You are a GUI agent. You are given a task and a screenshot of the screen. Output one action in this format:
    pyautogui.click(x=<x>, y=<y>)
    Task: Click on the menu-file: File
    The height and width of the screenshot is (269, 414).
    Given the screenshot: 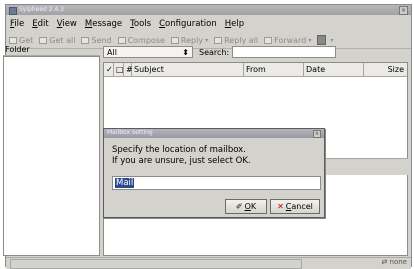 What is the action you would take?
    pyautogui.click(x=17, y=24)
    